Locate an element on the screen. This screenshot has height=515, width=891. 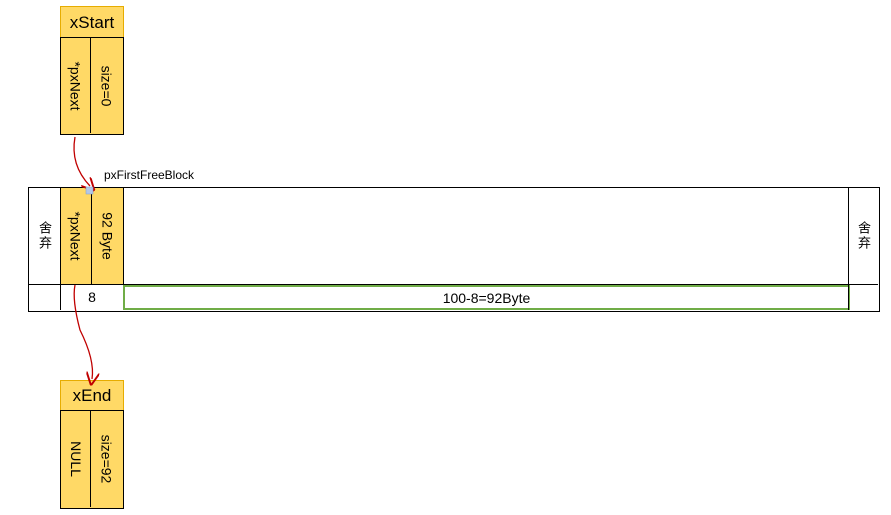
pointer-marker is located at coordinates (89, 190).